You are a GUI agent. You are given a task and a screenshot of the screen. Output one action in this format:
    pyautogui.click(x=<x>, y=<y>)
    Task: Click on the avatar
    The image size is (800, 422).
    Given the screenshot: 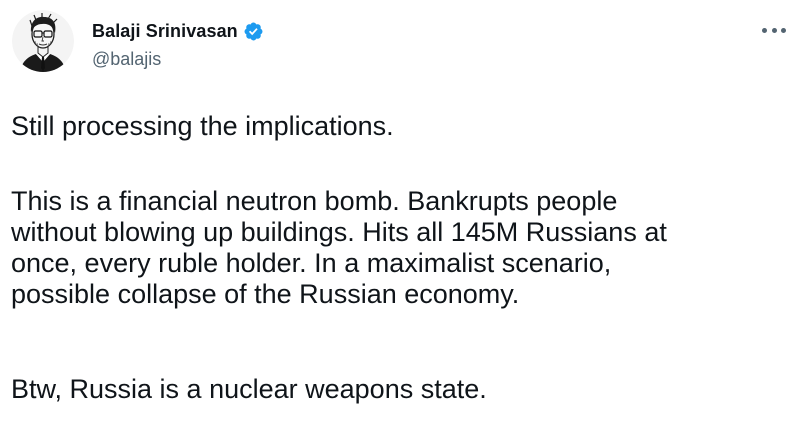 What is the action you would take?
    pyautogui.click(x=43, y=41)
    